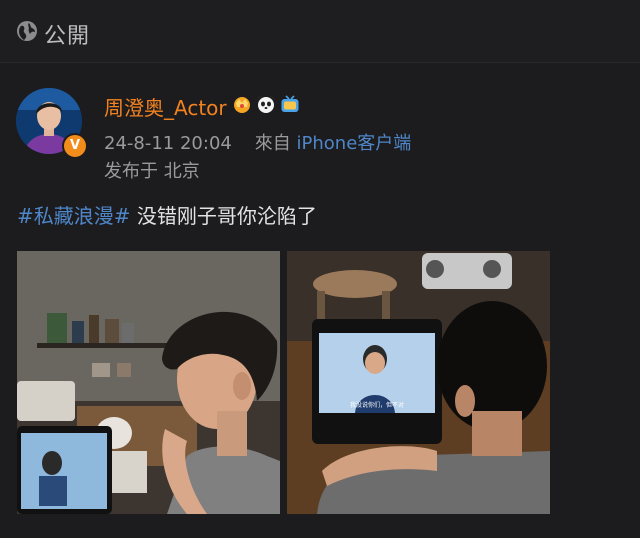 This screenshot has width=640, height=538. What do you see at coordinates (75, 146) in the screenshot?
I see `verified-badge: V` at bounding box center [75, 146].